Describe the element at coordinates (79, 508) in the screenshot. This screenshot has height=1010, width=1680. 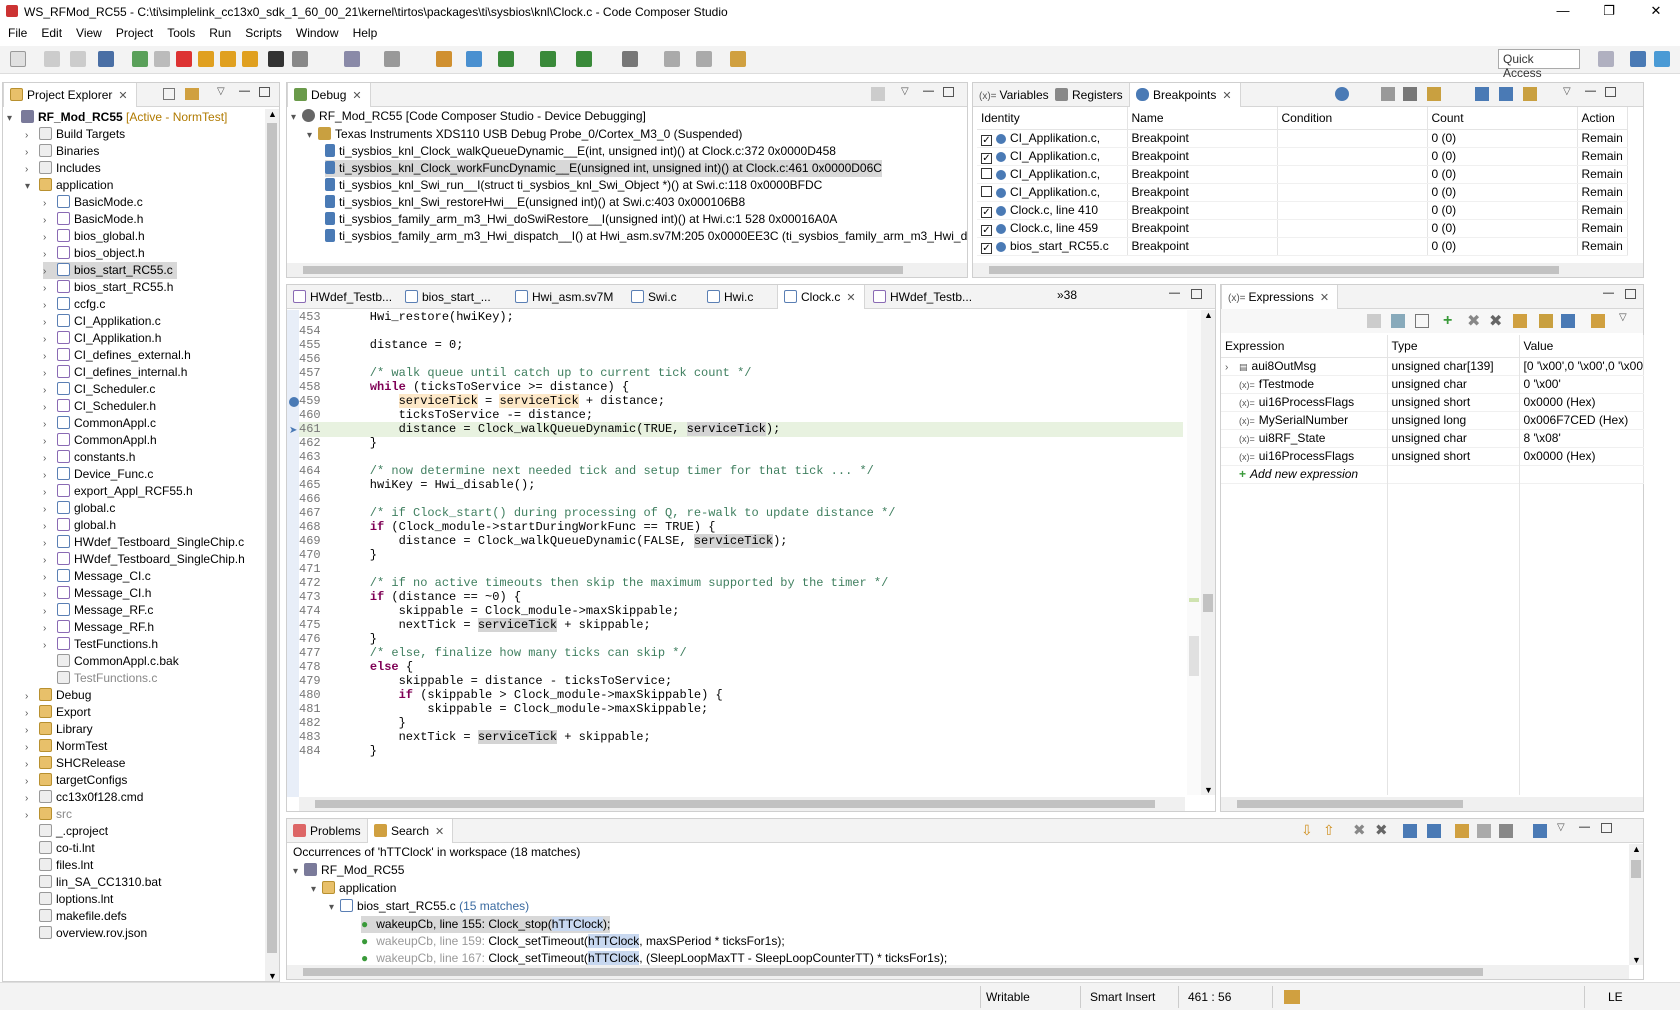
I see `tree-item: › global.c` at that location.